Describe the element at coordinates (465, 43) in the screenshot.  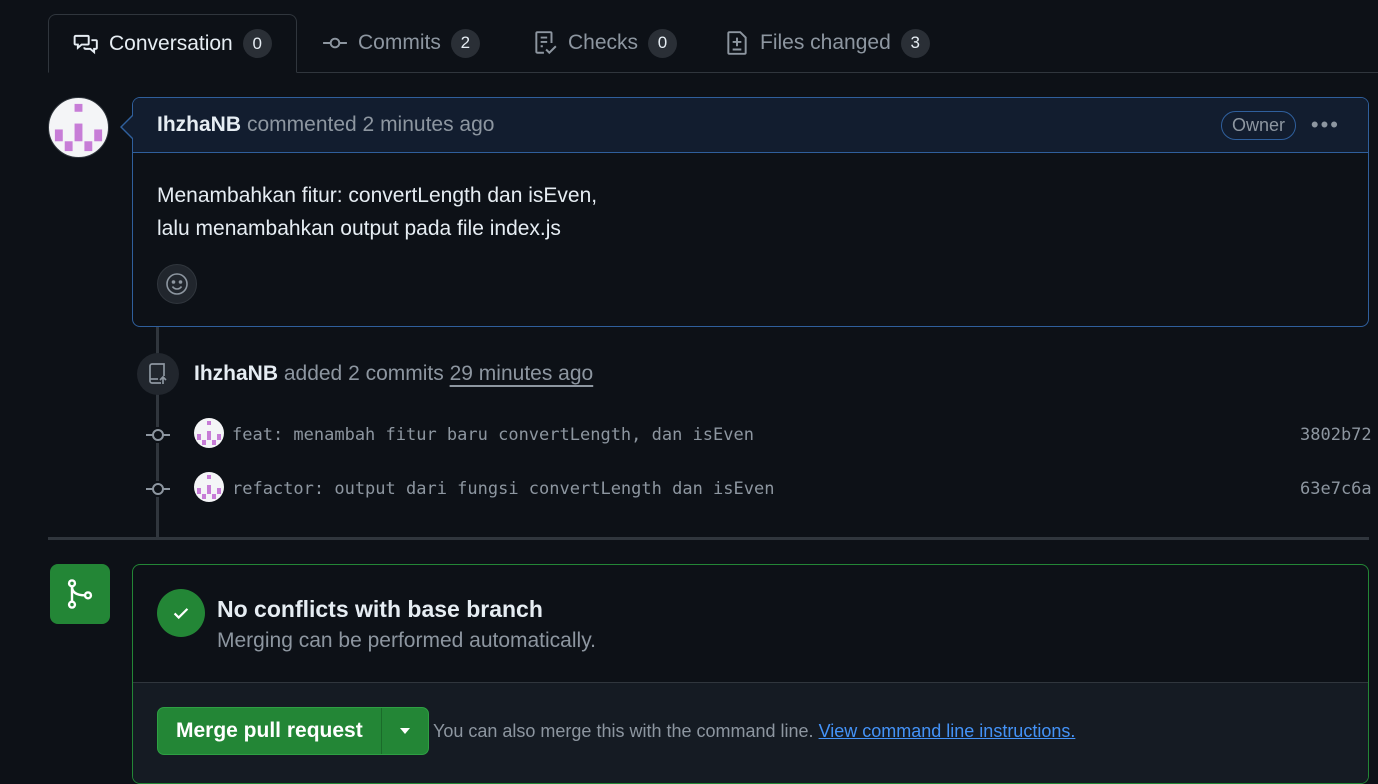
I see `tab-counter: 2` at that location.